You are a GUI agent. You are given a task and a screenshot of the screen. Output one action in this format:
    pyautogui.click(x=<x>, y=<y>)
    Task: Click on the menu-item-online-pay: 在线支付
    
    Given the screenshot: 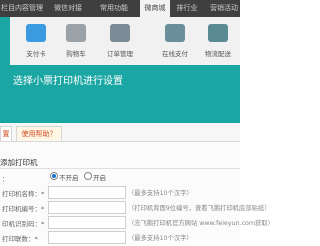 What is the action you would take?
    pyautogui.click(x=173, y=43)
    